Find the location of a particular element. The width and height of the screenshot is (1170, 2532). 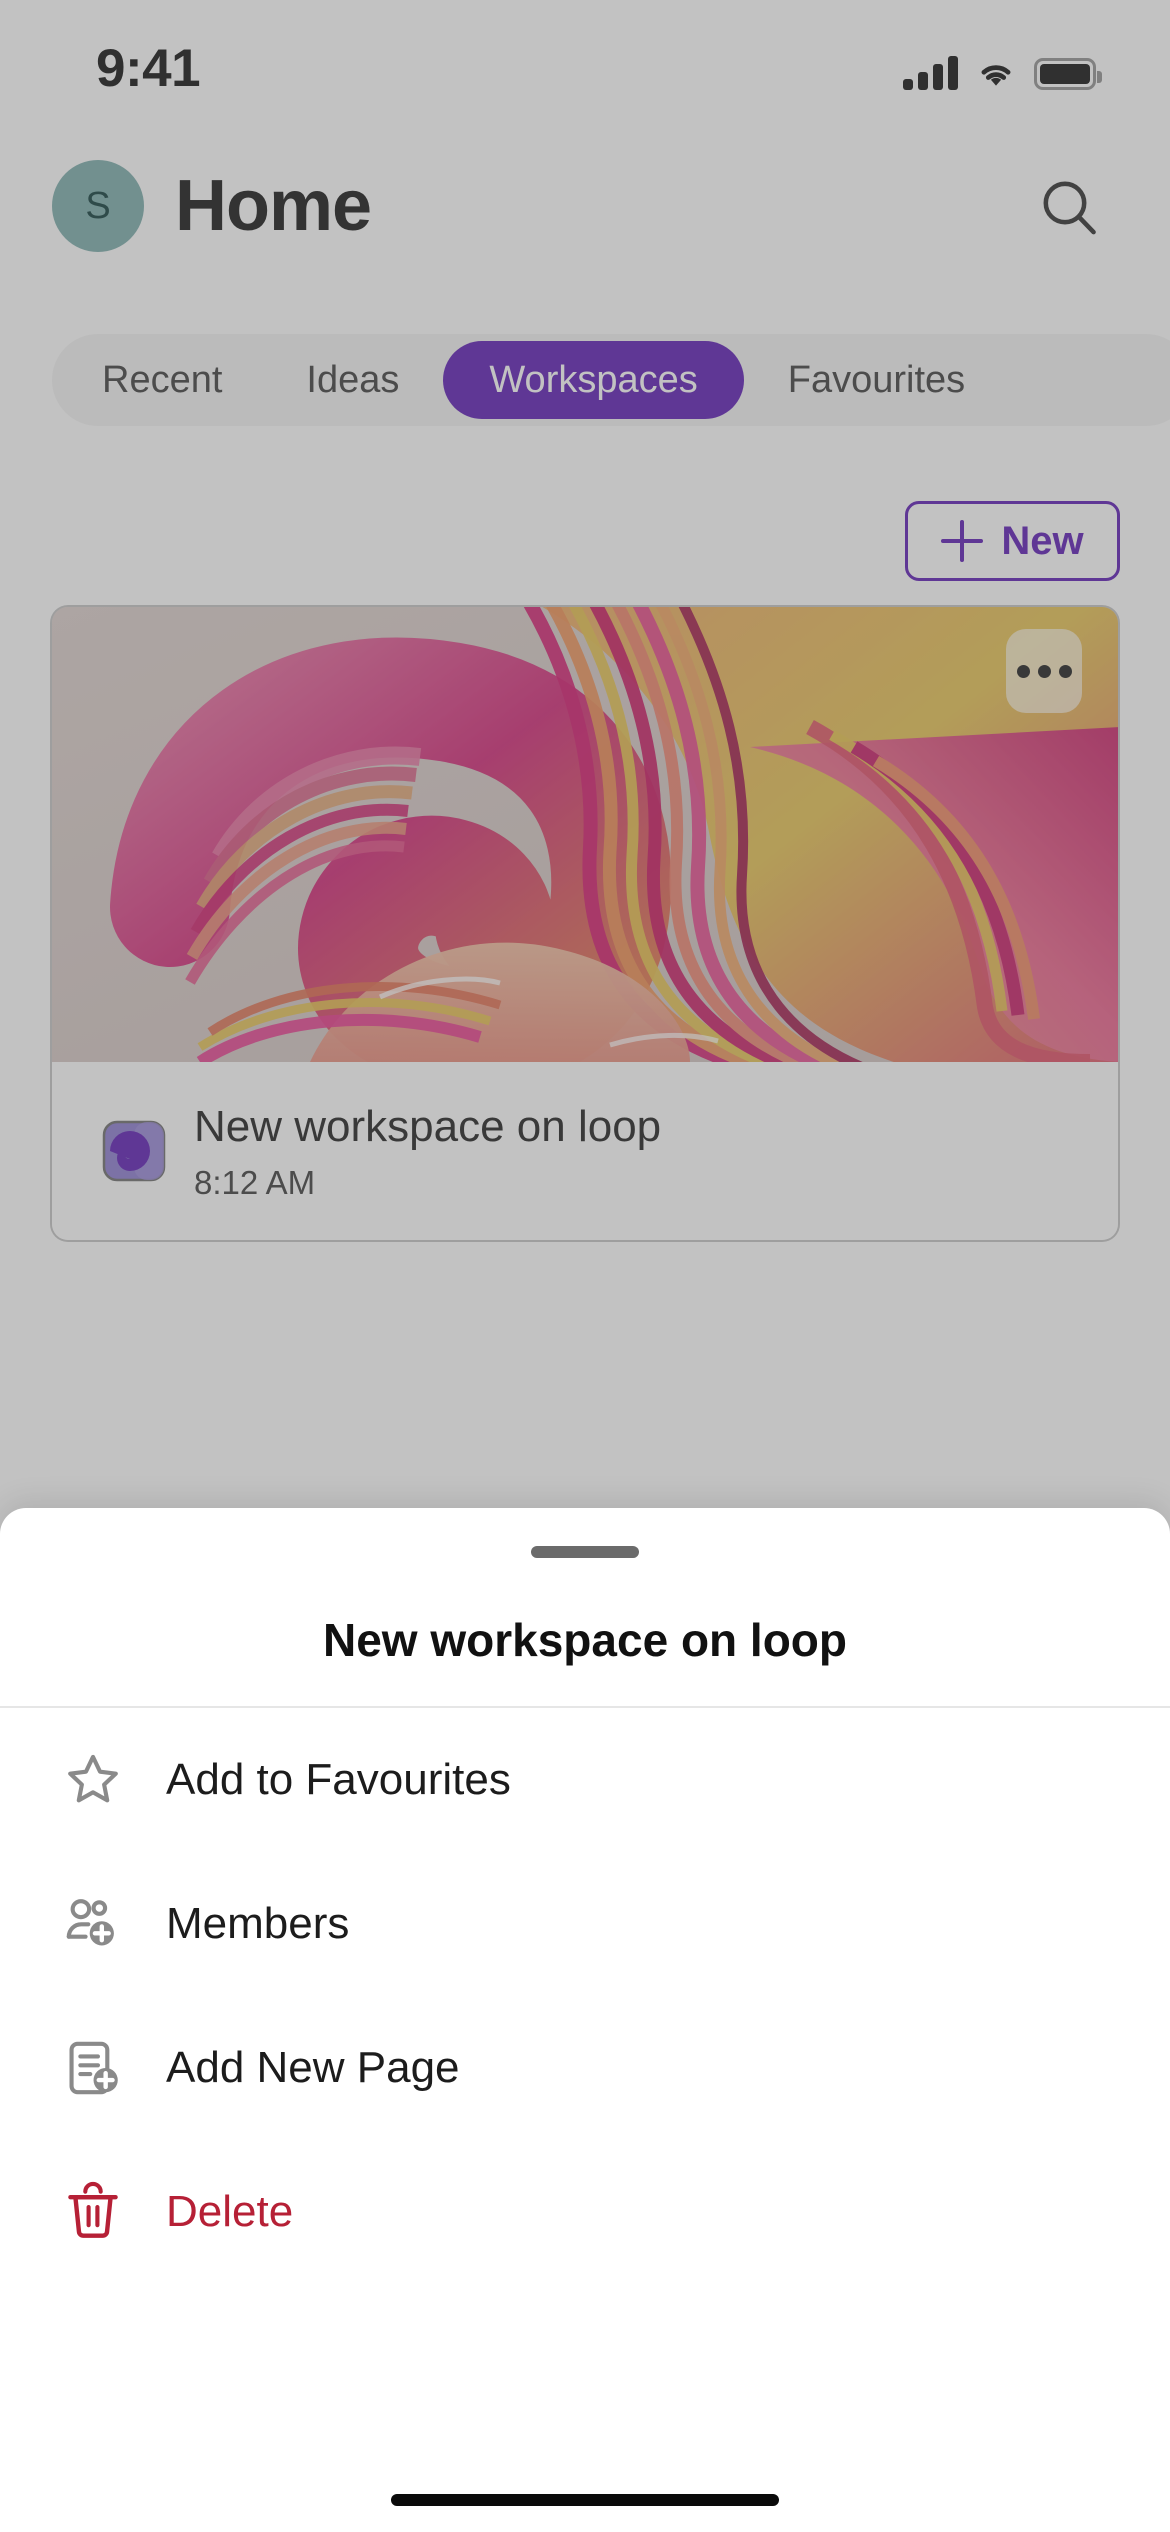

app-header: S Home is located at coordinates (585, 205).